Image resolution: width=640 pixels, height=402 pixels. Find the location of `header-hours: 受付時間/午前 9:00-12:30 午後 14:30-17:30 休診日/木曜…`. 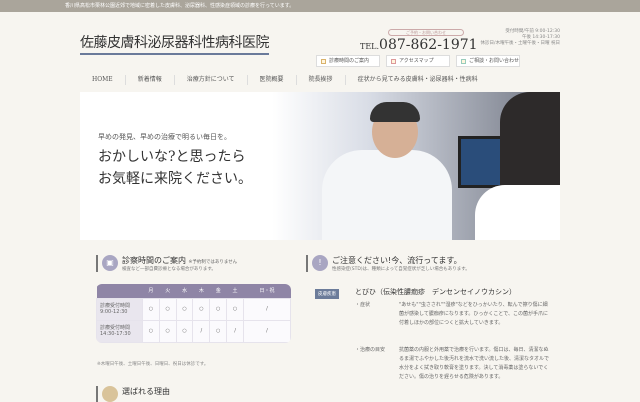

header-hours: 受付時間/午前 9:00-12:30 午後 14:30-17:30 休診日/木曜… is located at coordinates (515, 38).